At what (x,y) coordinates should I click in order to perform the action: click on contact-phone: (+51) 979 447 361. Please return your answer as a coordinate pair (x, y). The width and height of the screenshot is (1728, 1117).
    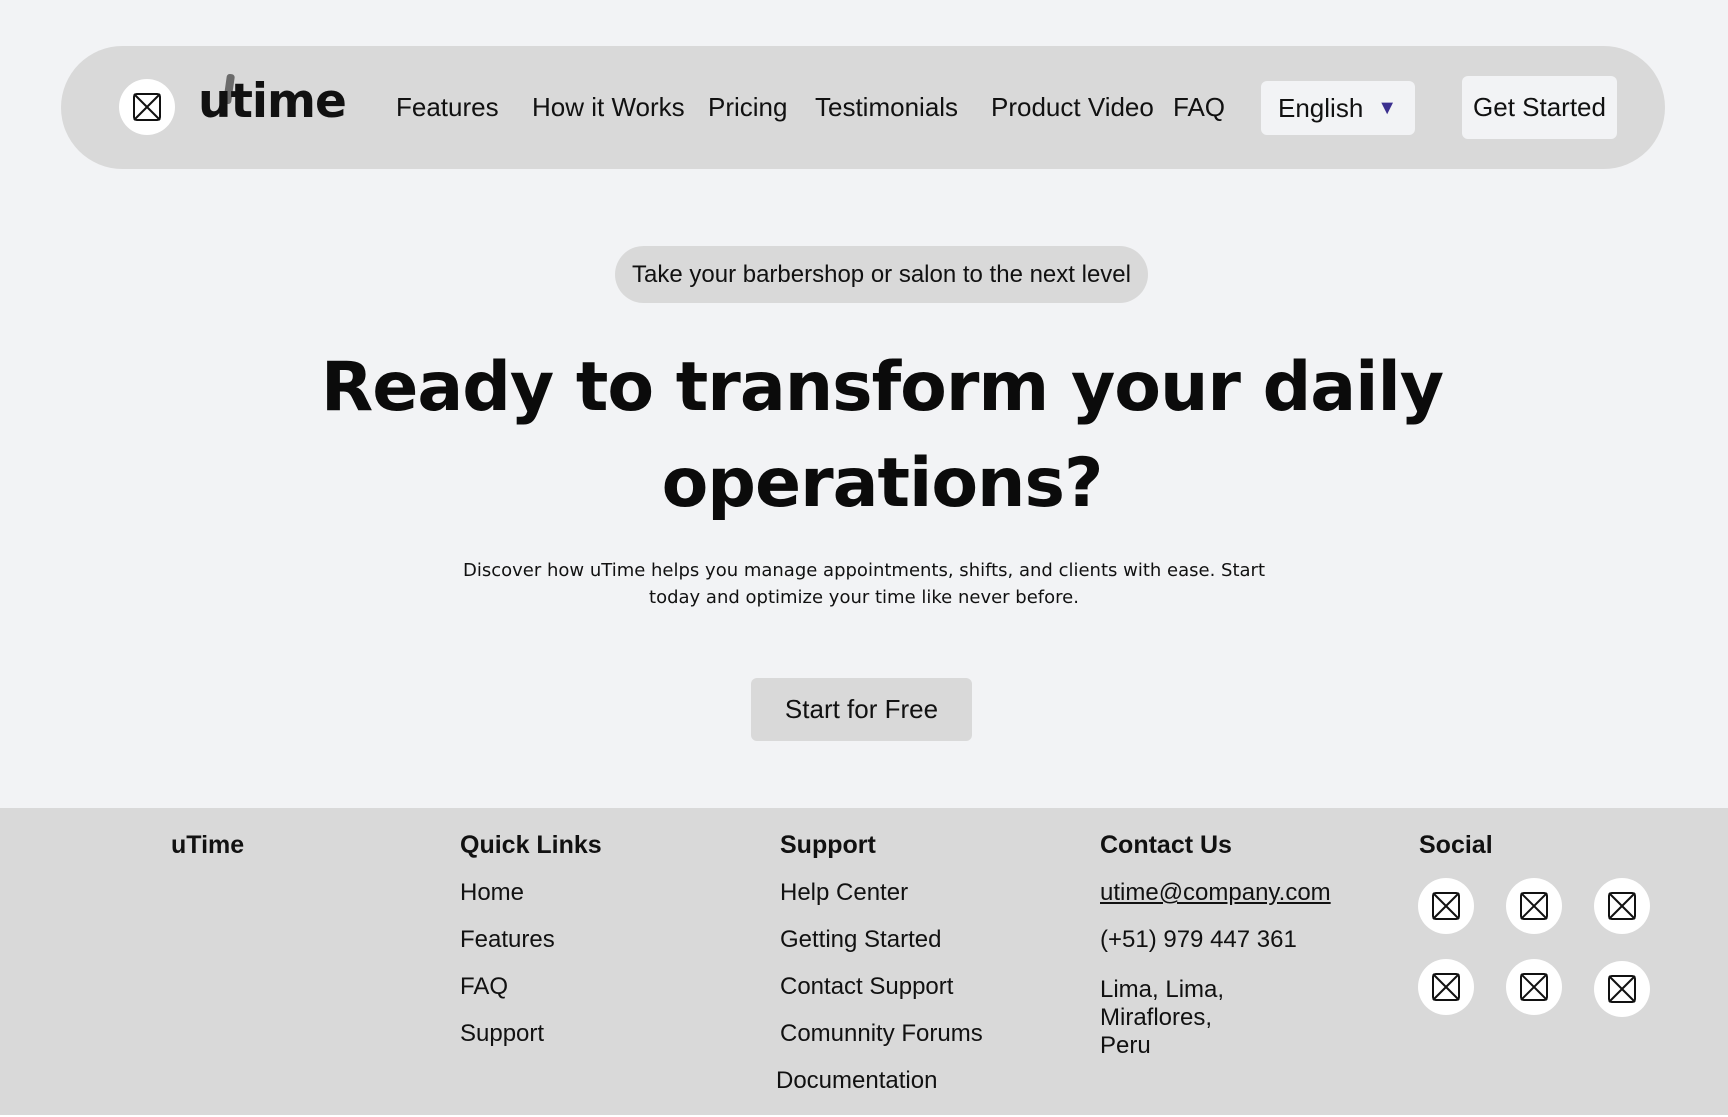
    Looking at the image, I should click on (1198, 939).